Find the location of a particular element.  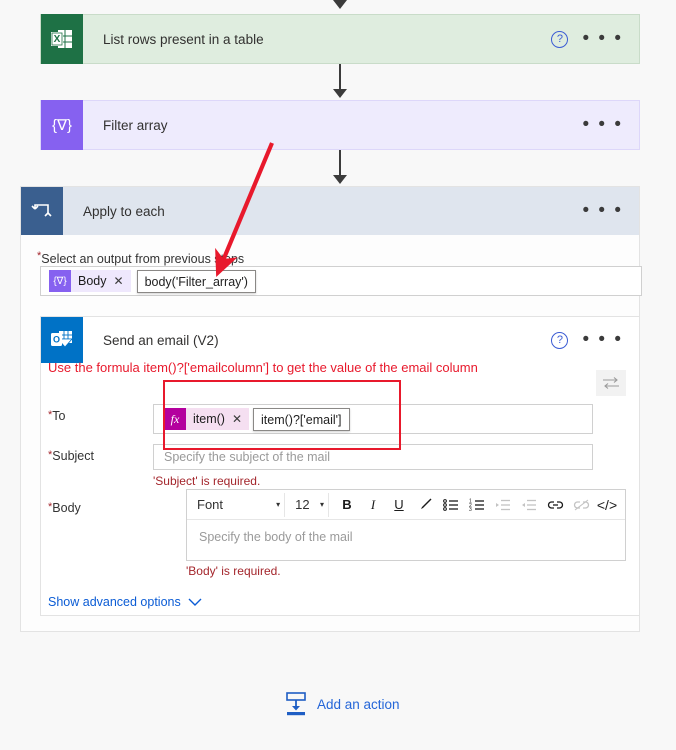

bold-icon: B is located at coordinates (347, 505).